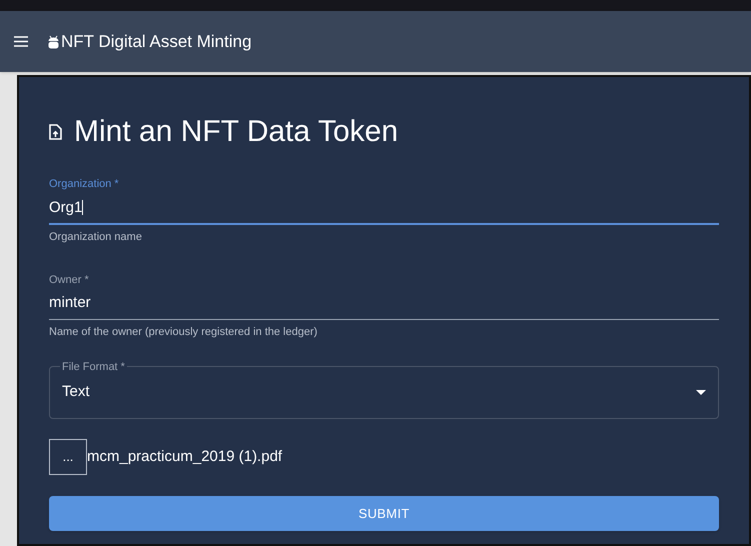 The image size is (751, 546). What do you see at coordinates (183, 332) in the screenshot?
I see `helper-text: Name of the owner (previously registered in the ledger)` at bounding box center [183, 332].